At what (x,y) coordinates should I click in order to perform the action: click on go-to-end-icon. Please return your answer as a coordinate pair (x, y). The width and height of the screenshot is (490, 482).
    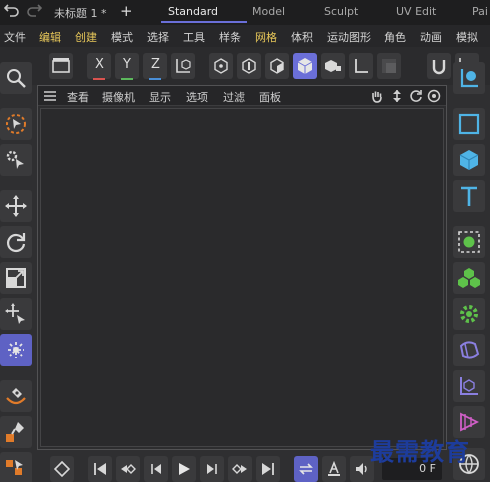
    Looking at the image, I should click on (268, 469).